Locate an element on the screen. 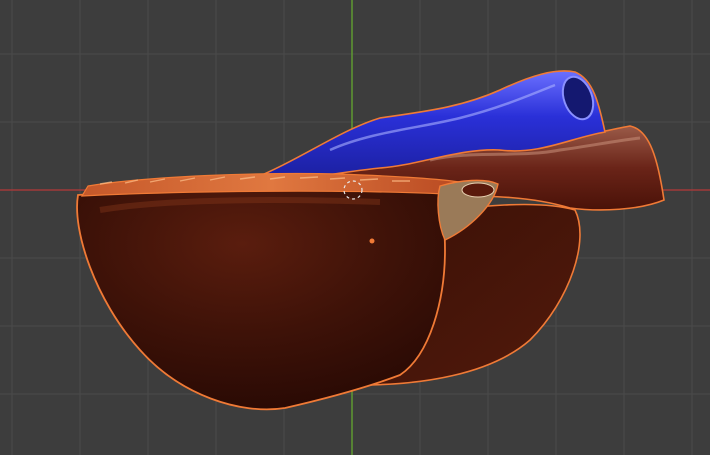 The height and width of the screenshot is (455, 710). object-origin-dot is located at coordinates (372, 241).